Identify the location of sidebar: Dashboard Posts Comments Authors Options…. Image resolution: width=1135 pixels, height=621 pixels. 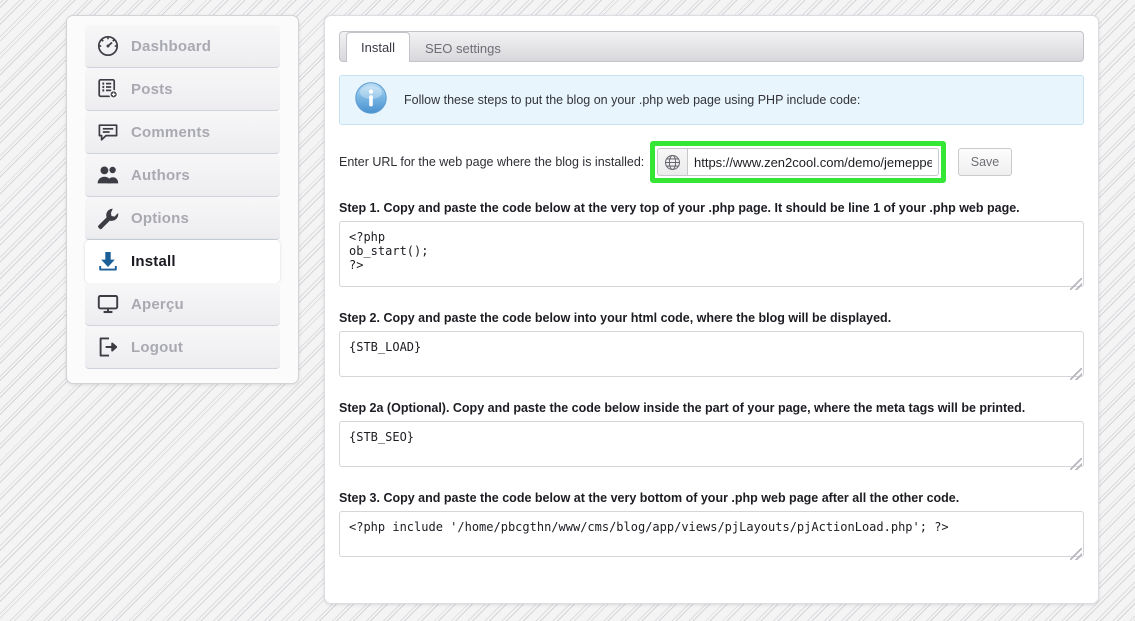
(182, 199).